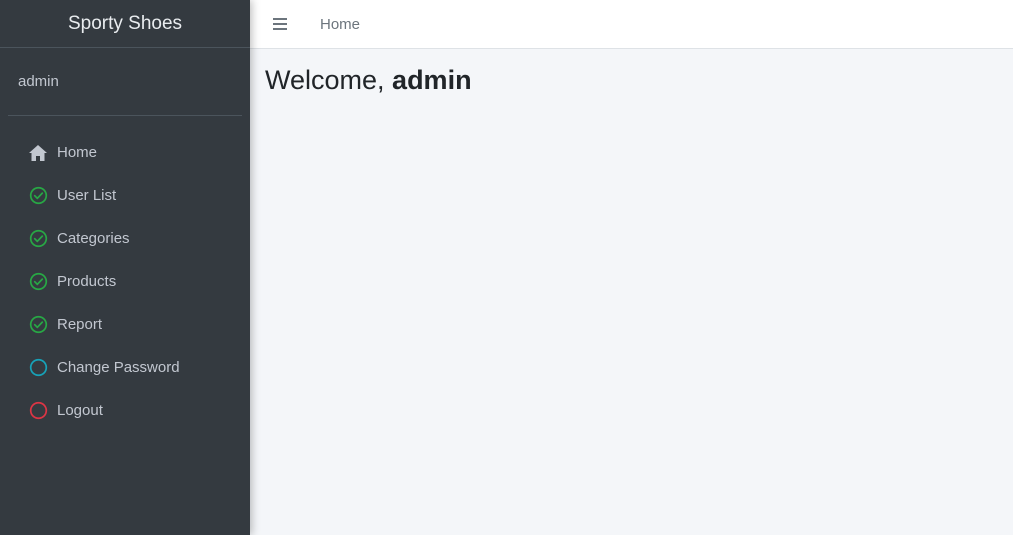 The width and height of the screenshot is (1013, 535). Describe the element at coordinates (80, 410) in the screenshot. I see `sidebar-item-label: Logout` at that location.